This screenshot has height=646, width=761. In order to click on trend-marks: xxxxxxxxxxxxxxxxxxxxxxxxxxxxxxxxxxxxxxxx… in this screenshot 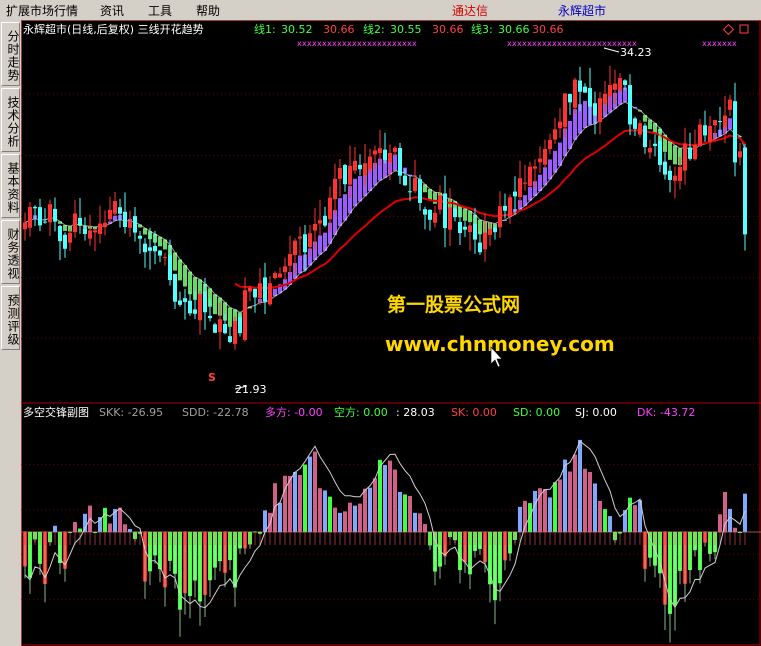, I will do `click(517, 43)`.